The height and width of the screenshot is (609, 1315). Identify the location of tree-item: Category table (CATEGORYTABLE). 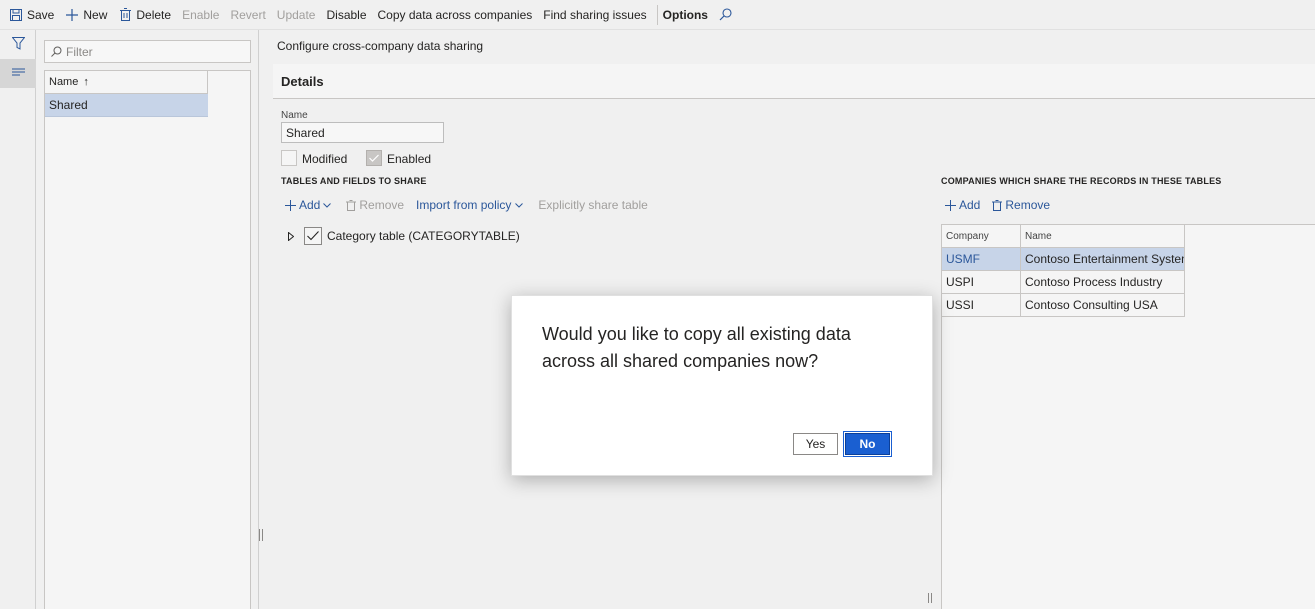
(404, 236).